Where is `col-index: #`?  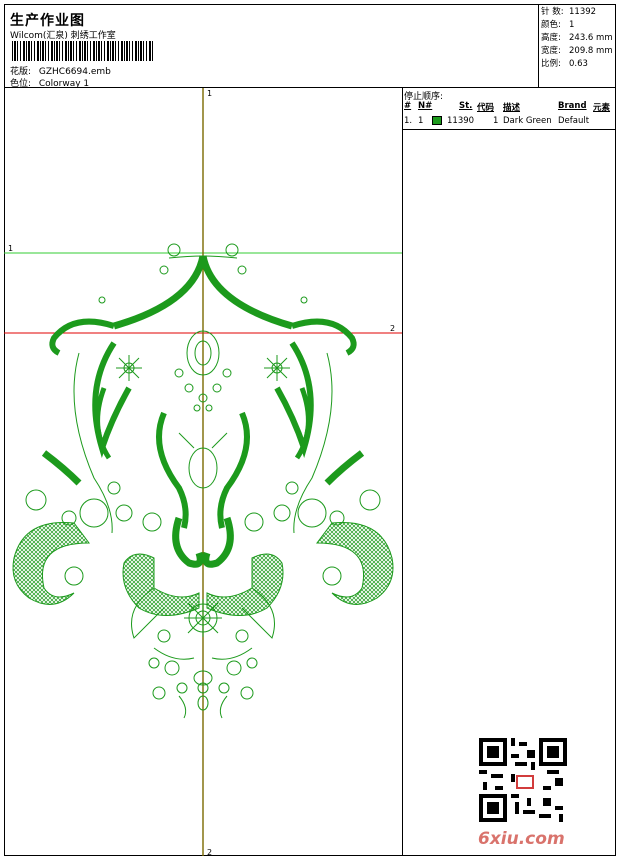
col-index: # is located at coordinates (408, 106).